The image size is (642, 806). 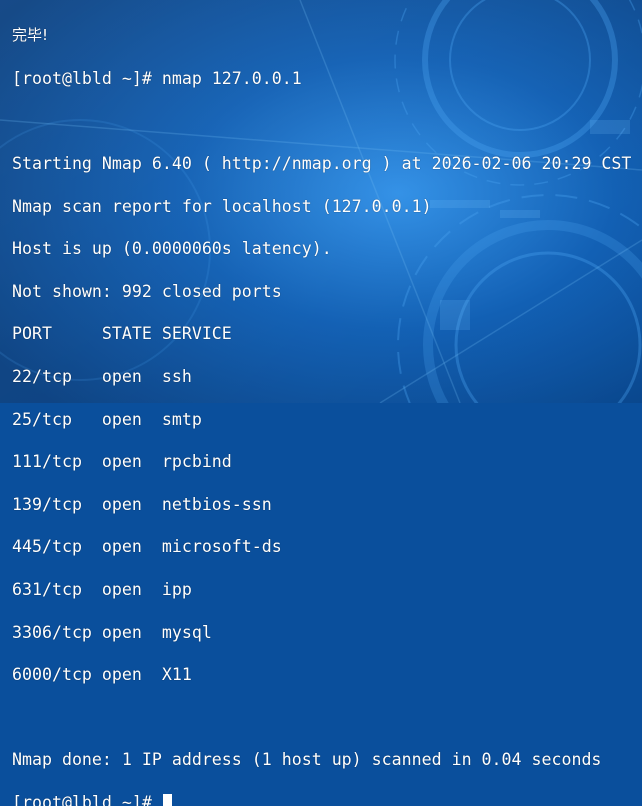 I want to click on terminal-line: 631/tcp open ipp, so click(x=102, y=590).